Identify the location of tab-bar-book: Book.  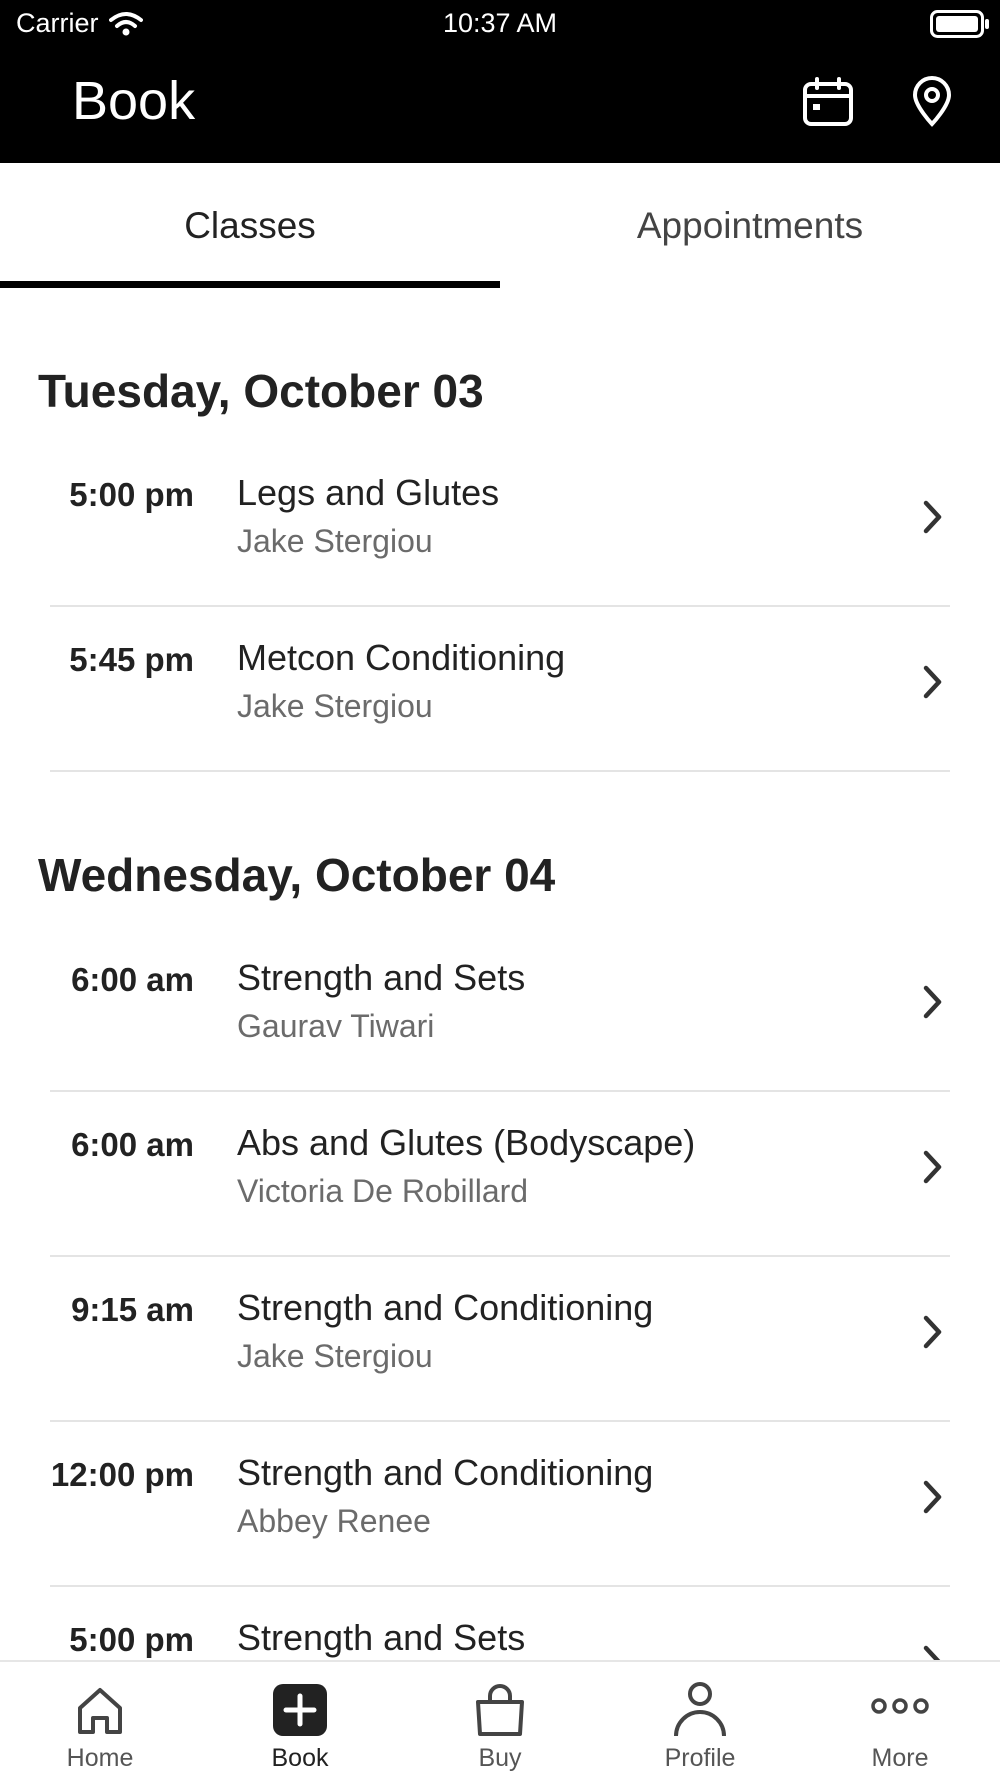
(300, 1720).